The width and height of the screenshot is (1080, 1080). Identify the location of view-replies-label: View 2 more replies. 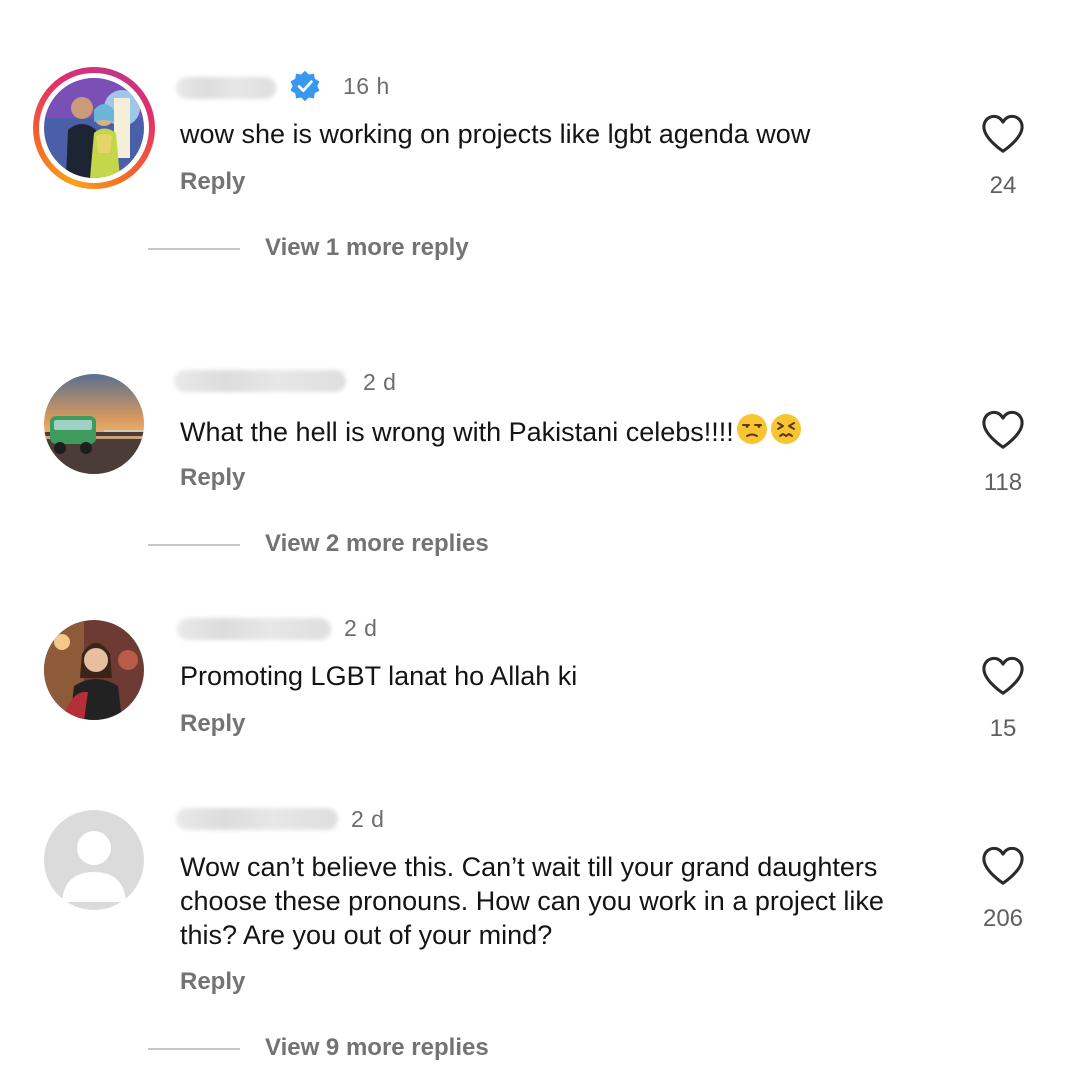
(377, 543).